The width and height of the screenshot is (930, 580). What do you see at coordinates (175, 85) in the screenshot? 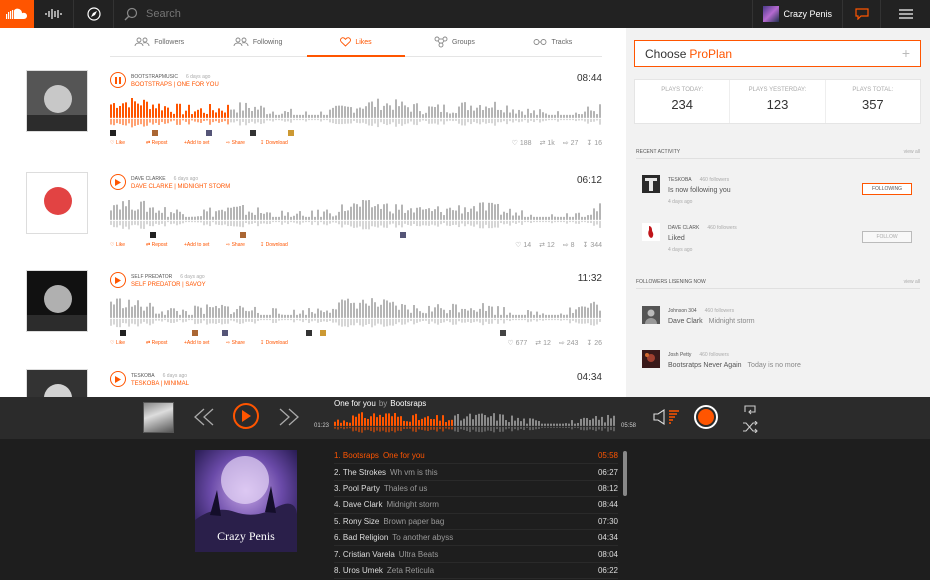
I see `track-title: BOOTSTRAPS | ONE FOR YOU` at bounding box center [175, 85].